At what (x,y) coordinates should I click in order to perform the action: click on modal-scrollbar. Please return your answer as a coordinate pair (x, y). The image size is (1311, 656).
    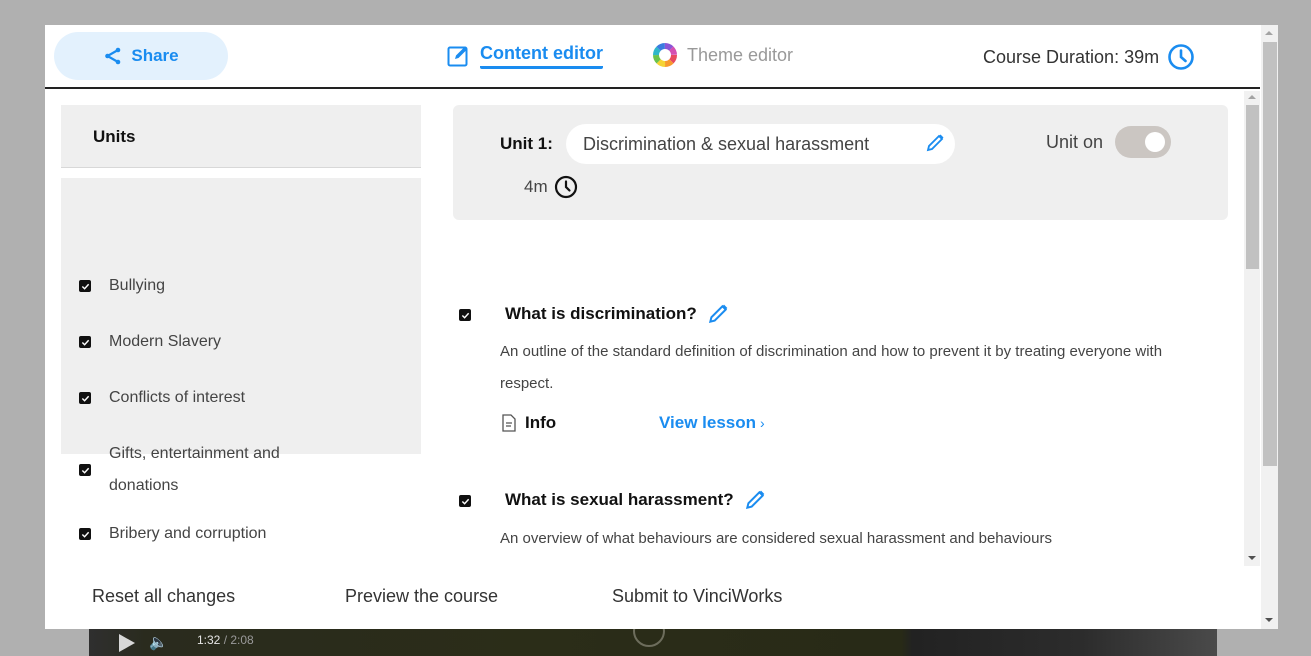
    Looking at the image, I should click on (1269, 327).